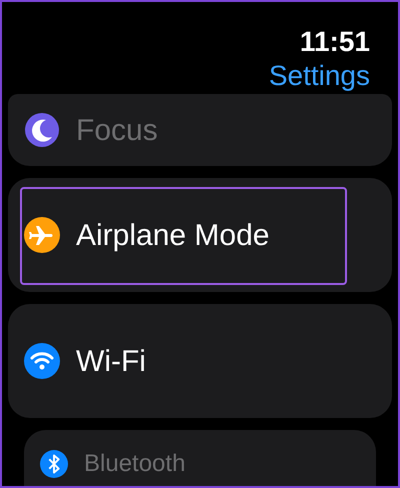 This screenshot has height=488, width=400. I want to click on clock-time: 11:51, so click(335, 42).